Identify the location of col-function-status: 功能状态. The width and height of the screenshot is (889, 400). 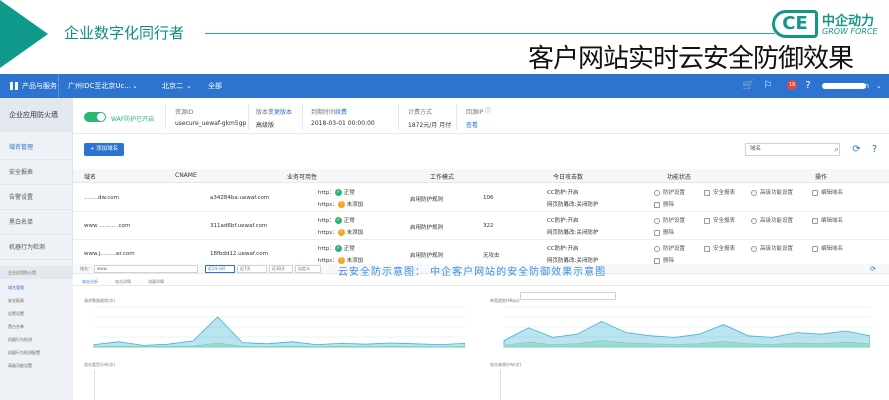
(679, 177).